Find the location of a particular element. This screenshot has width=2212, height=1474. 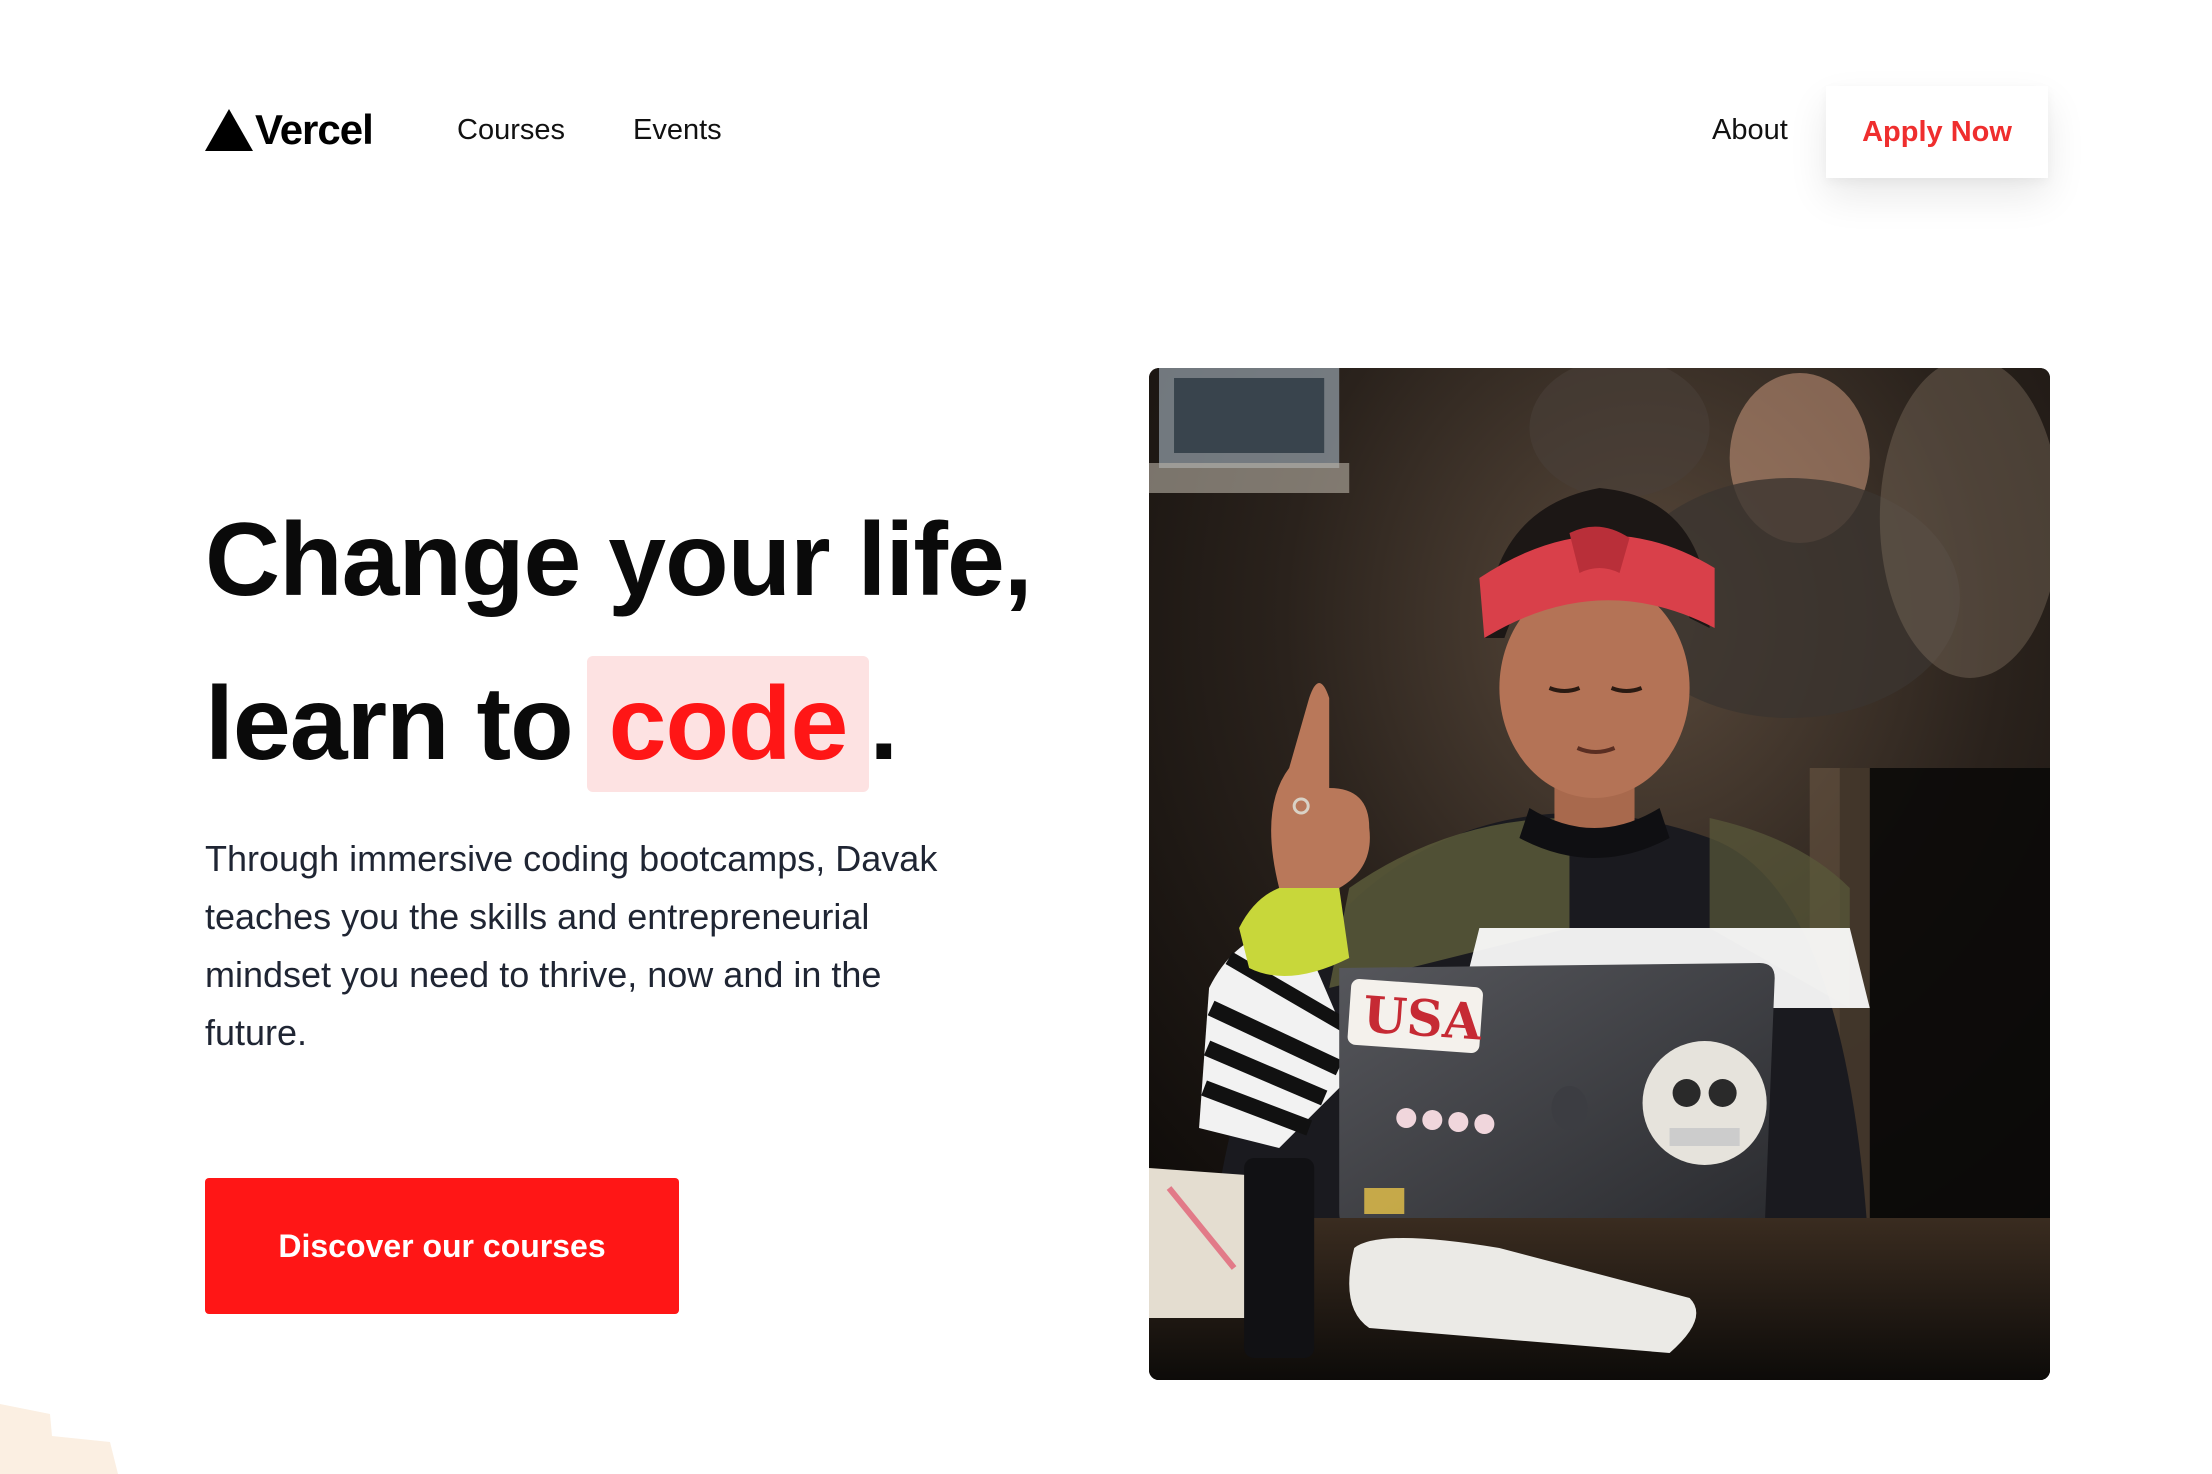

nav-link-events: Events is located at coordinates (677, 130).